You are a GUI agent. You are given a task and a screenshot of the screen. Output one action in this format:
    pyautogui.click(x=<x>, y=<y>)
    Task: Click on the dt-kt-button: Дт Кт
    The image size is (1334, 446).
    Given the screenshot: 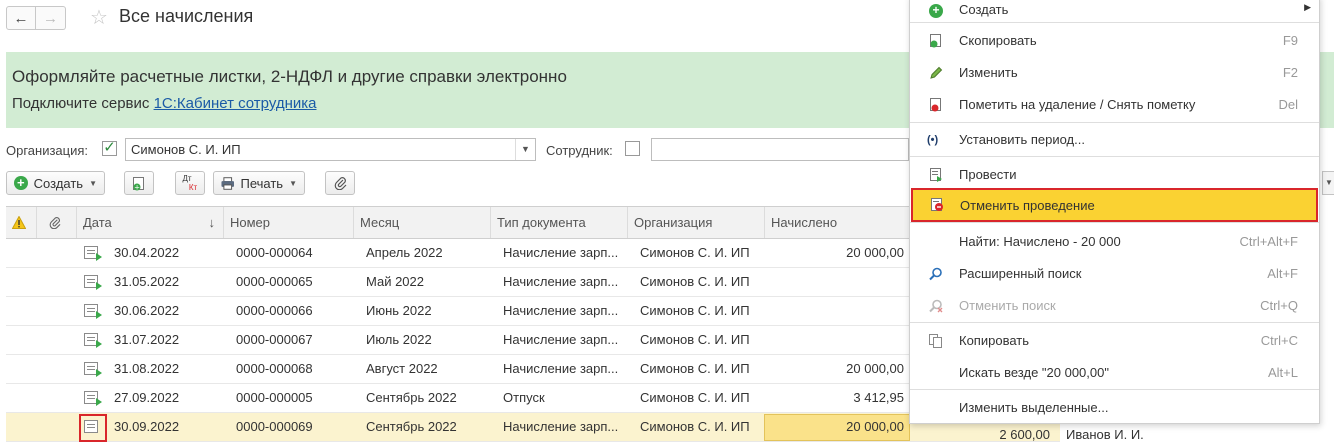 What is the action you would take?
    pyautogui.click(x=190, y=183)
    